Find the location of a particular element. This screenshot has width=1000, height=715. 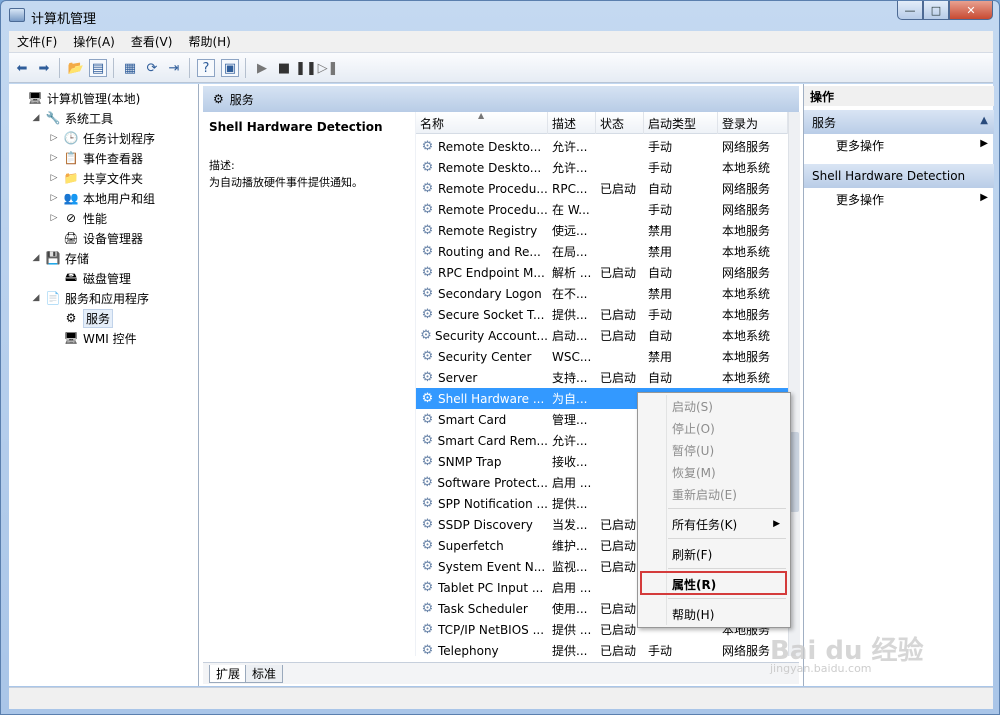

table-cell is located at coordinates (622, 167).